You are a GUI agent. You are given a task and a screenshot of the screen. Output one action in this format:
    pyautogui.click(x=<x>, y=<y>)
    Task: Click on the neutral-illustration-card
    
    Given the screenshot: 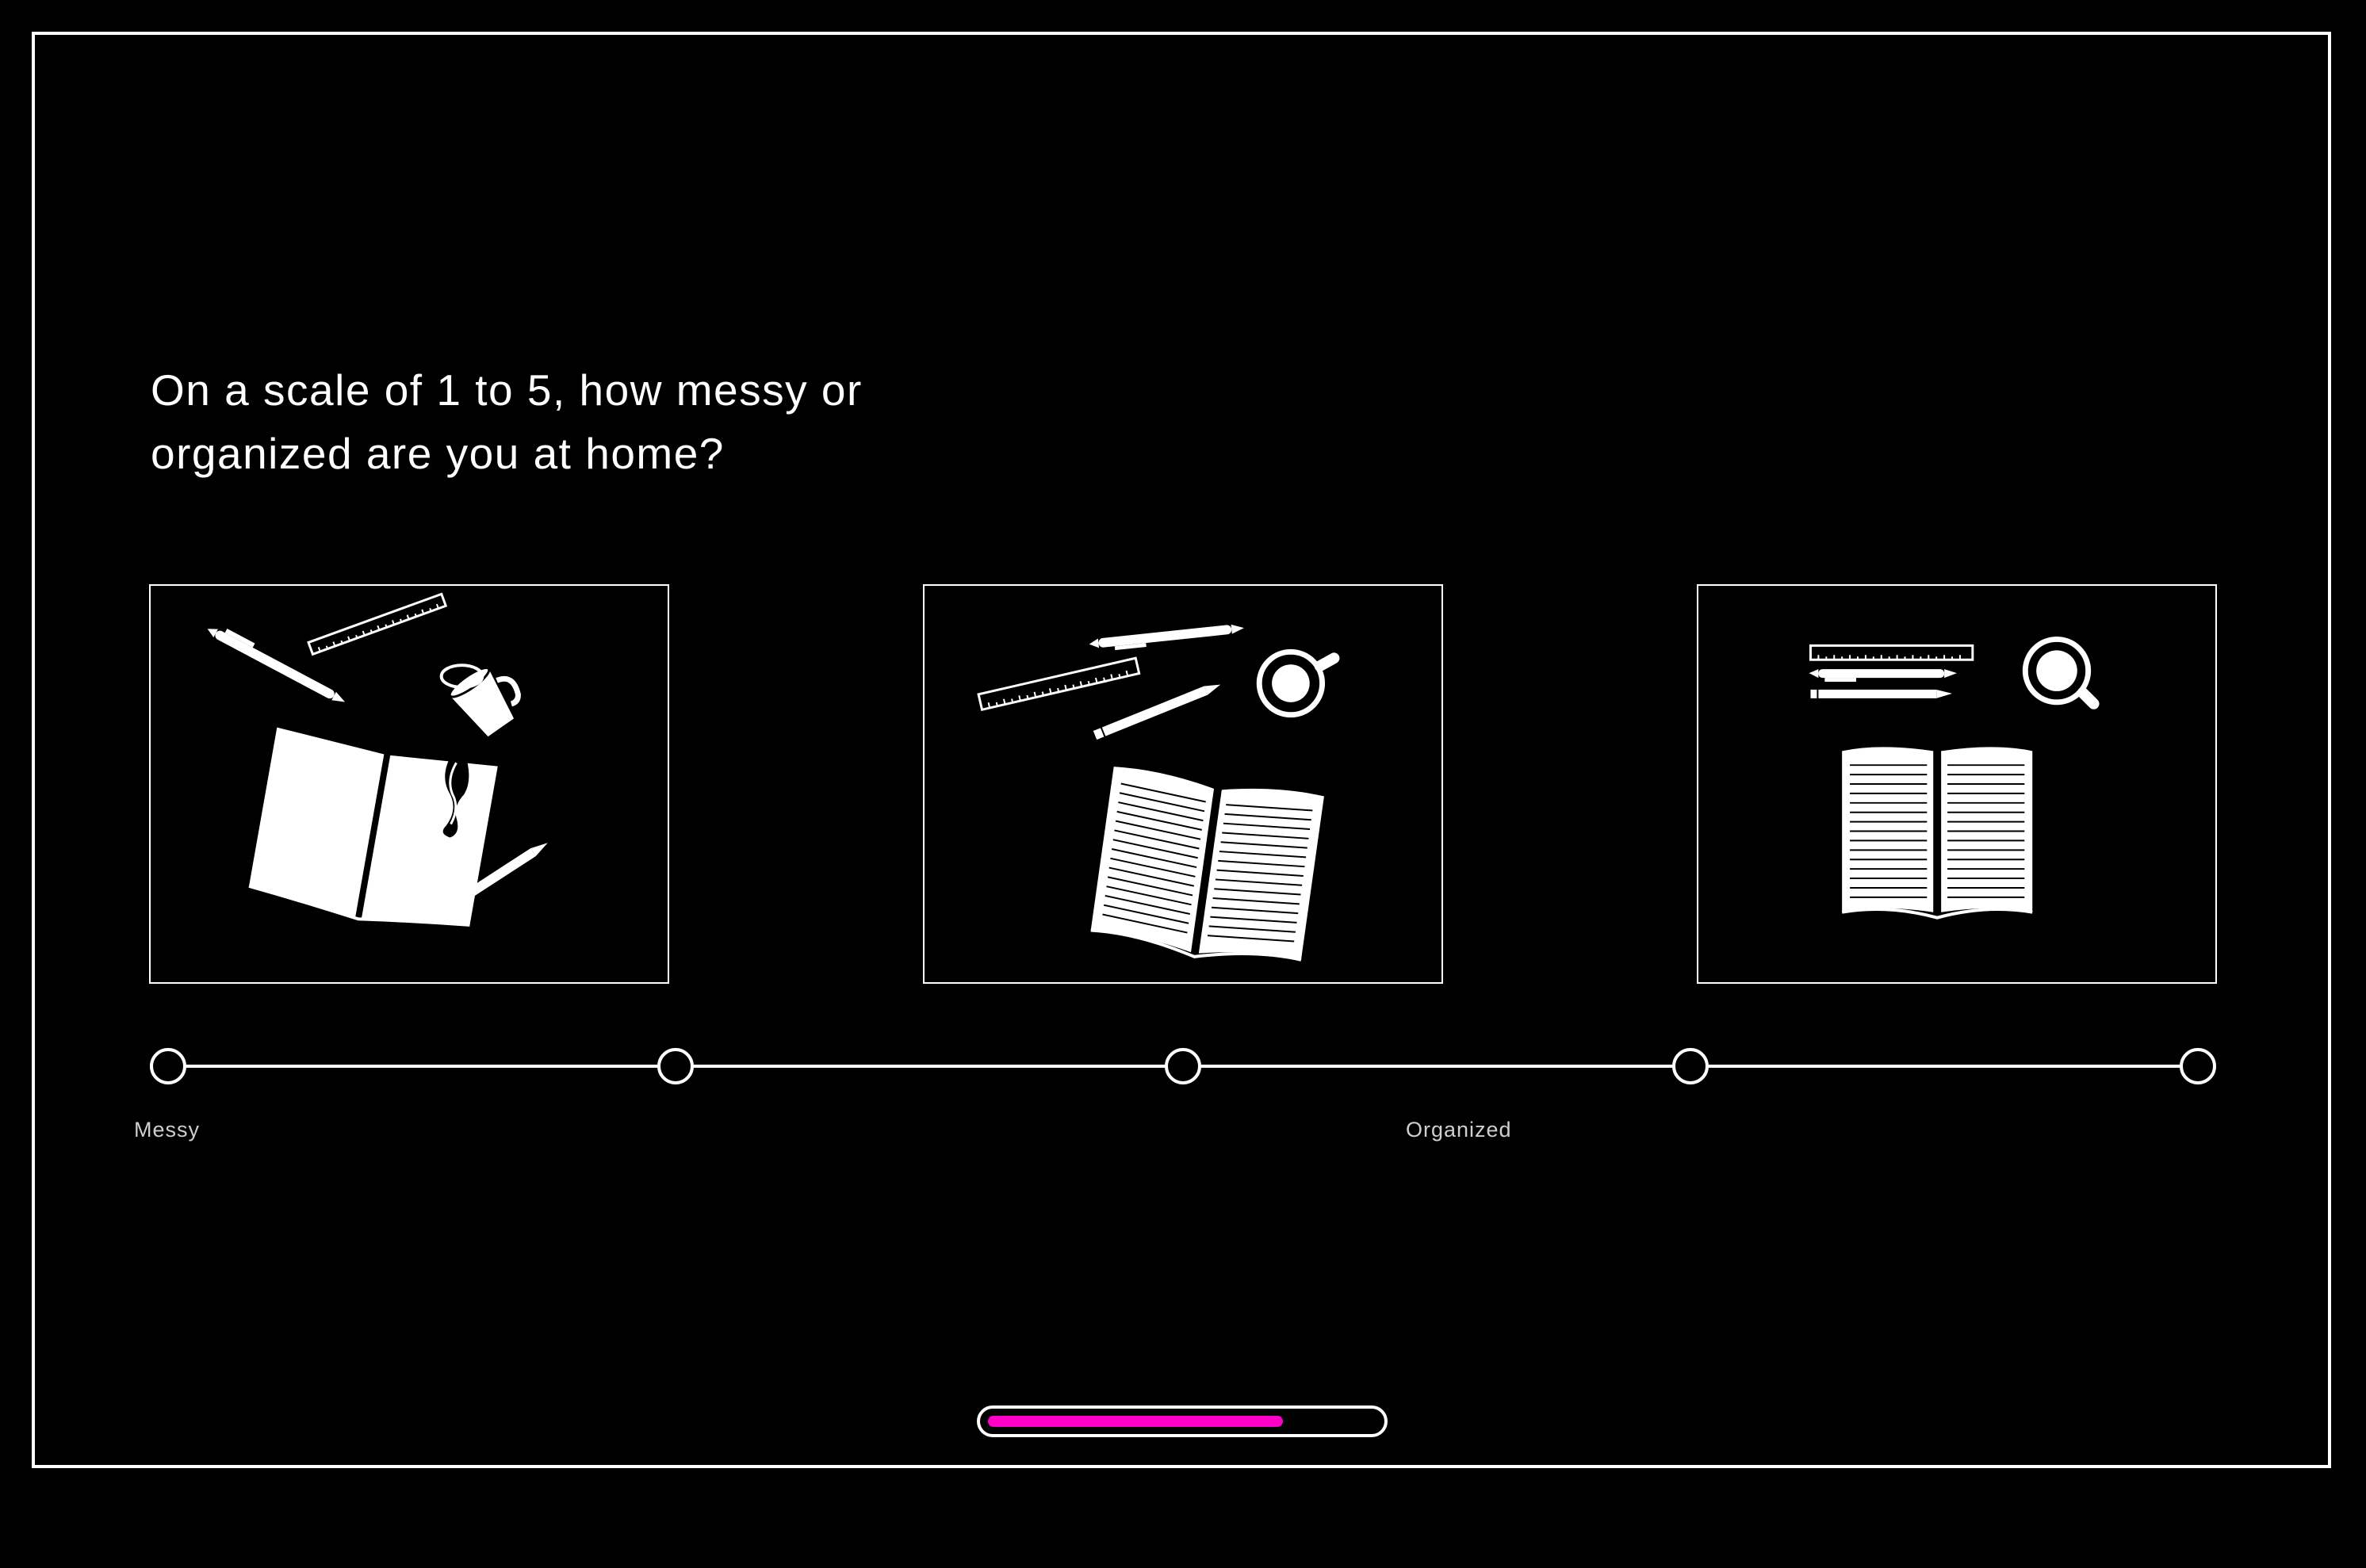 What is the action you would take?
    pyautogui.click(x=1183, y=784)
    